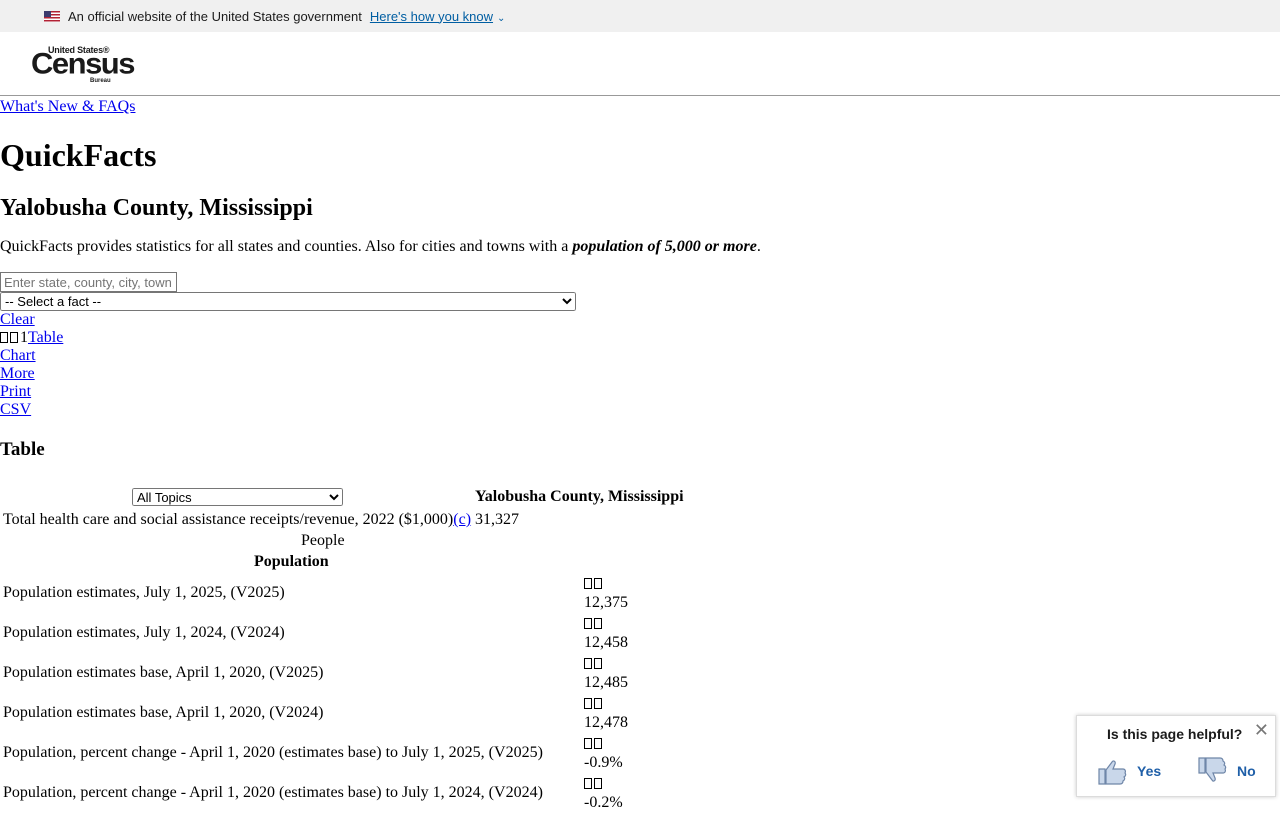 The width and height of the screenshot is (1280, 814). What do you see at coordinates (1261, 730) in the screenshot?
I see `close-icon: ✕` at bounding box center [1261, 730].